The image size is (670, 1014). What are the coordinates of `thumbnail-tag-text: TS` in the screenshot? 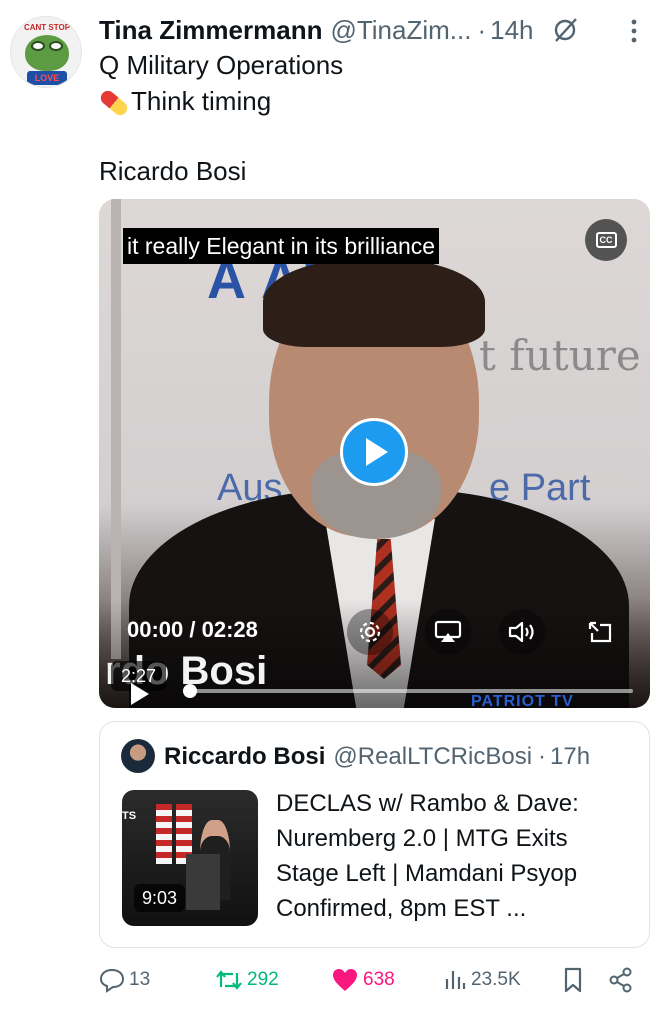 It's located at (129, 816).